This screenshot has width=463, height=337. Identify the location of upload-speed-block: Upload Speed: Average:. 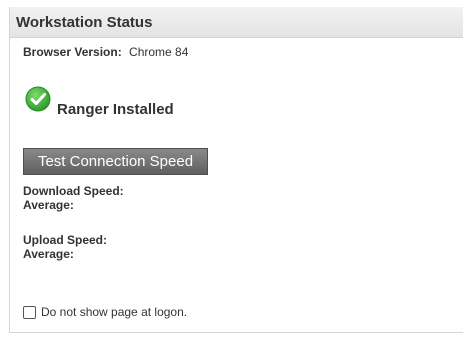
(65, 247).